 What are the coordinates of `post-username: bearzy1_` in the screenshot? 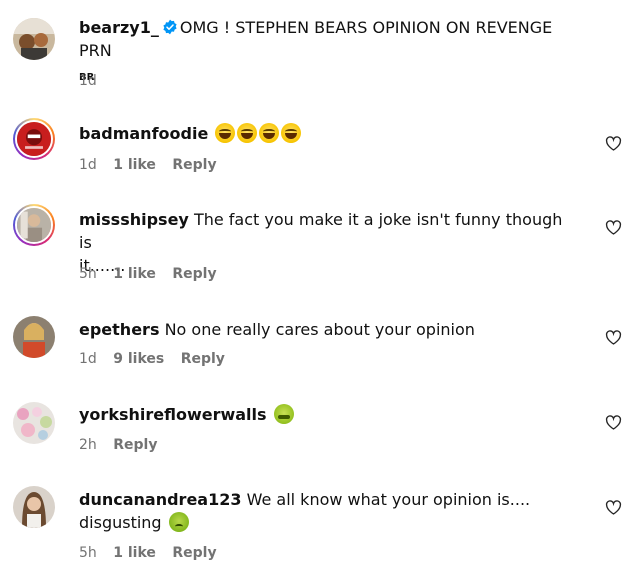 It's located at (119, 27).